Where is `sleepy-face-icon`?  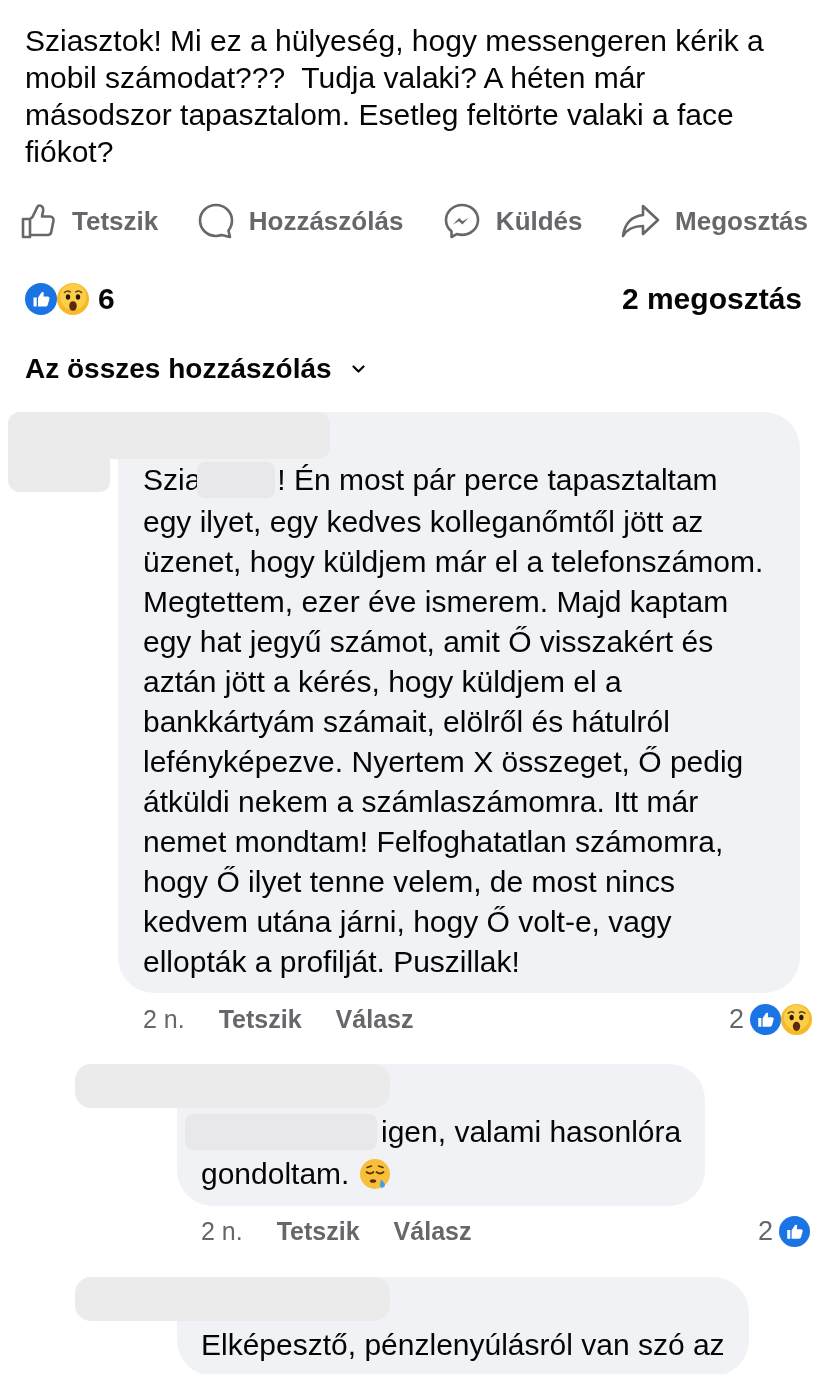
sleepy-face-icon is located at coordinates (375, 1173).